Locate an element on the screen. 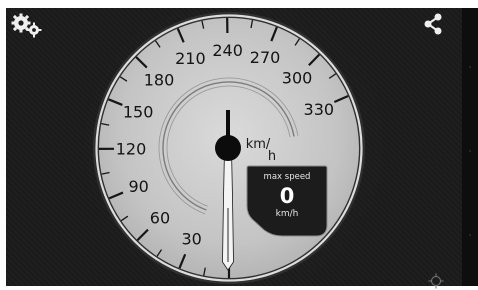 The height and width of the screenshot is (290, 478). scale-label: 300 is located at coordinates (297, 78).